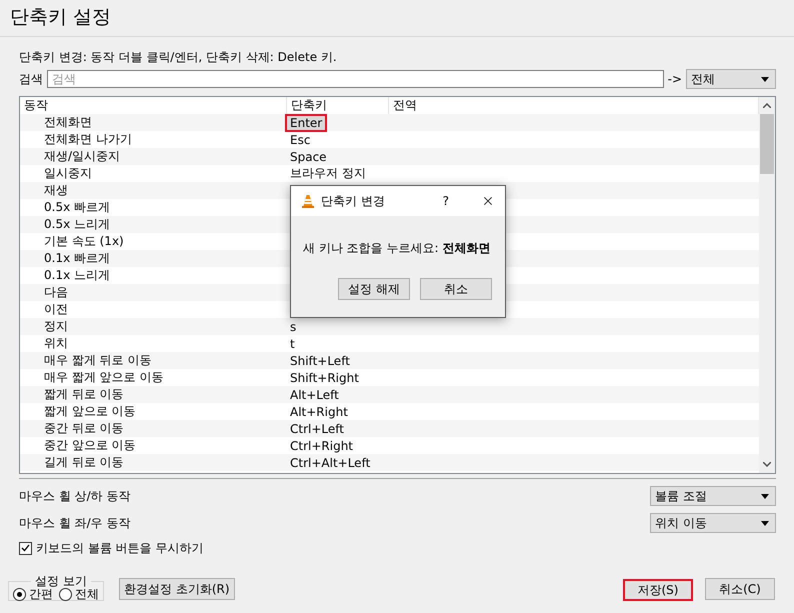 This screenshot has width=794, height=613. I want to click on option-label: 마우스 휠 상/하 동작, so click(74, 496).